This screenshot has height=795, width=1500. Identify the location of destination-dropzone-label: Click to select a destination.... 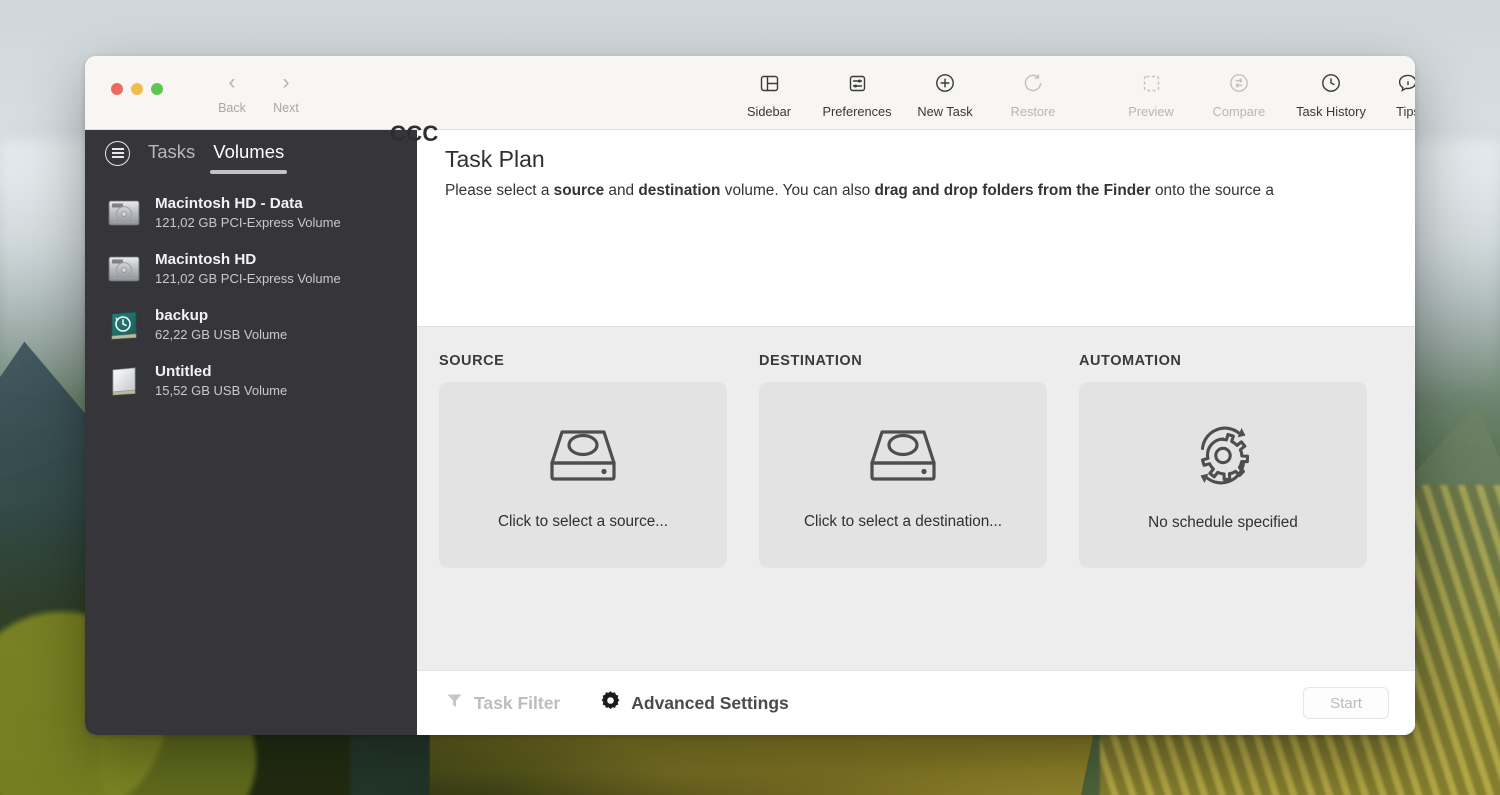
(903, 521).